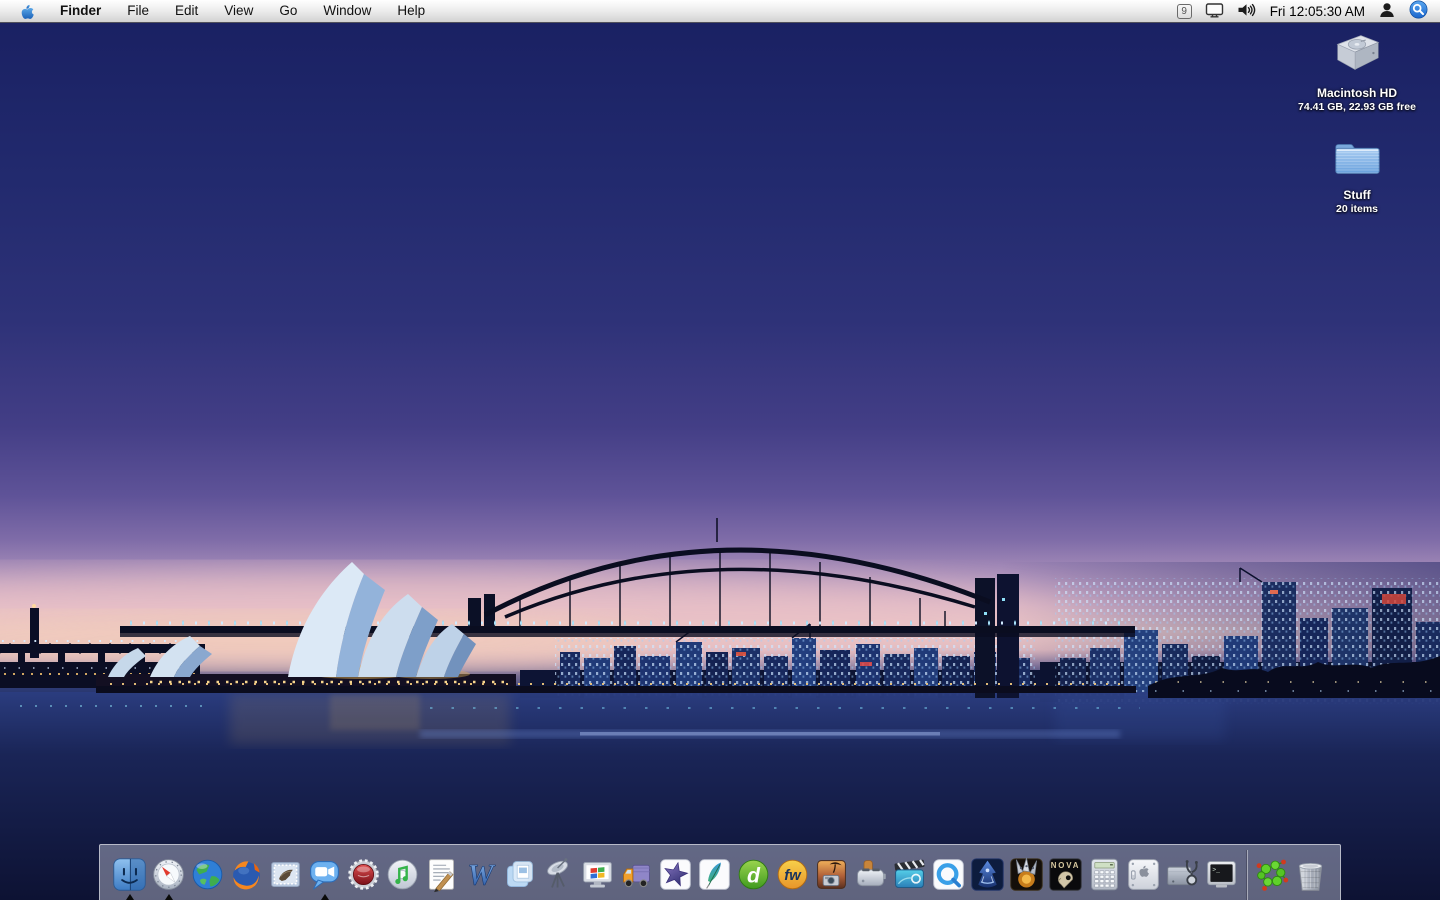 Image resolution: width=1440 pixels, height=900 pixels. I want to click on dock-iphoto, so click(831, 875).